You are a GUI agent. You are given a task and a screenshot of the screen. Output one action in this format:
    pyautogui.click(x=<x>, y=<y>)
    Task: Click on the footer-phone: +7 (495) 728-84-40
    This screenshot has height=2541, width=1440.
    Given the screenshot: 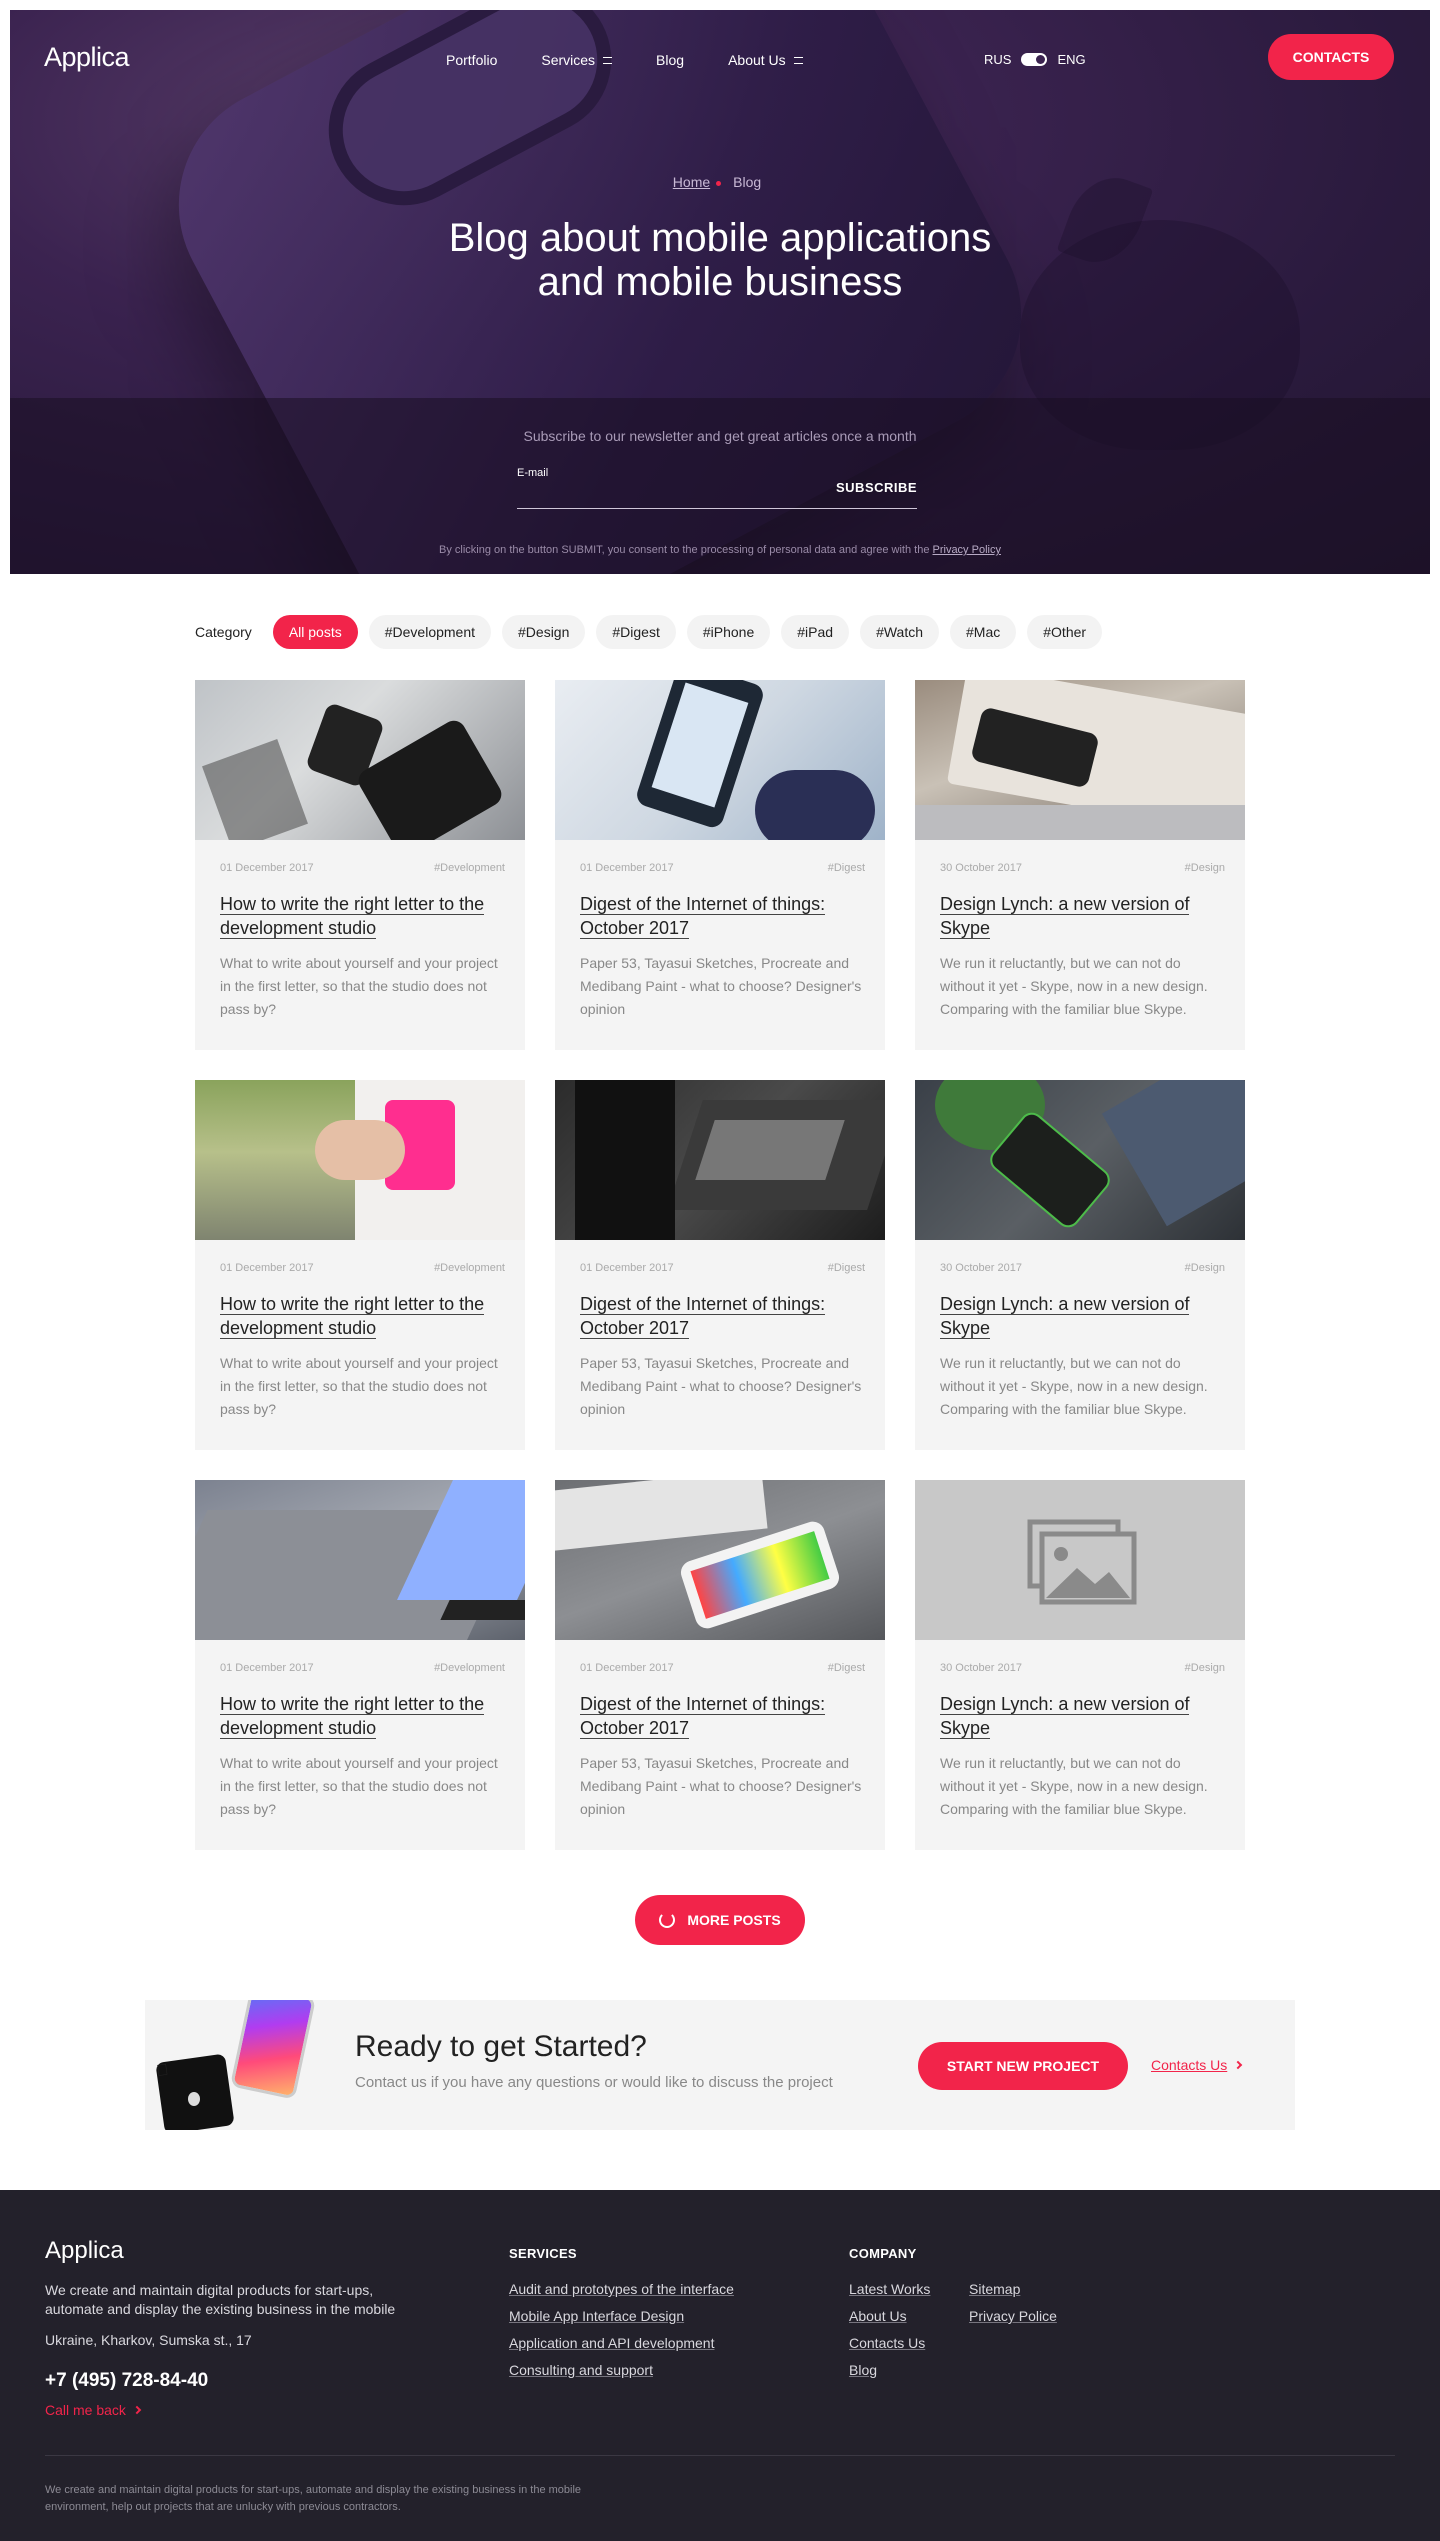 What is the action you would take?
    pyautogui.click(x=126, y=2381)
    